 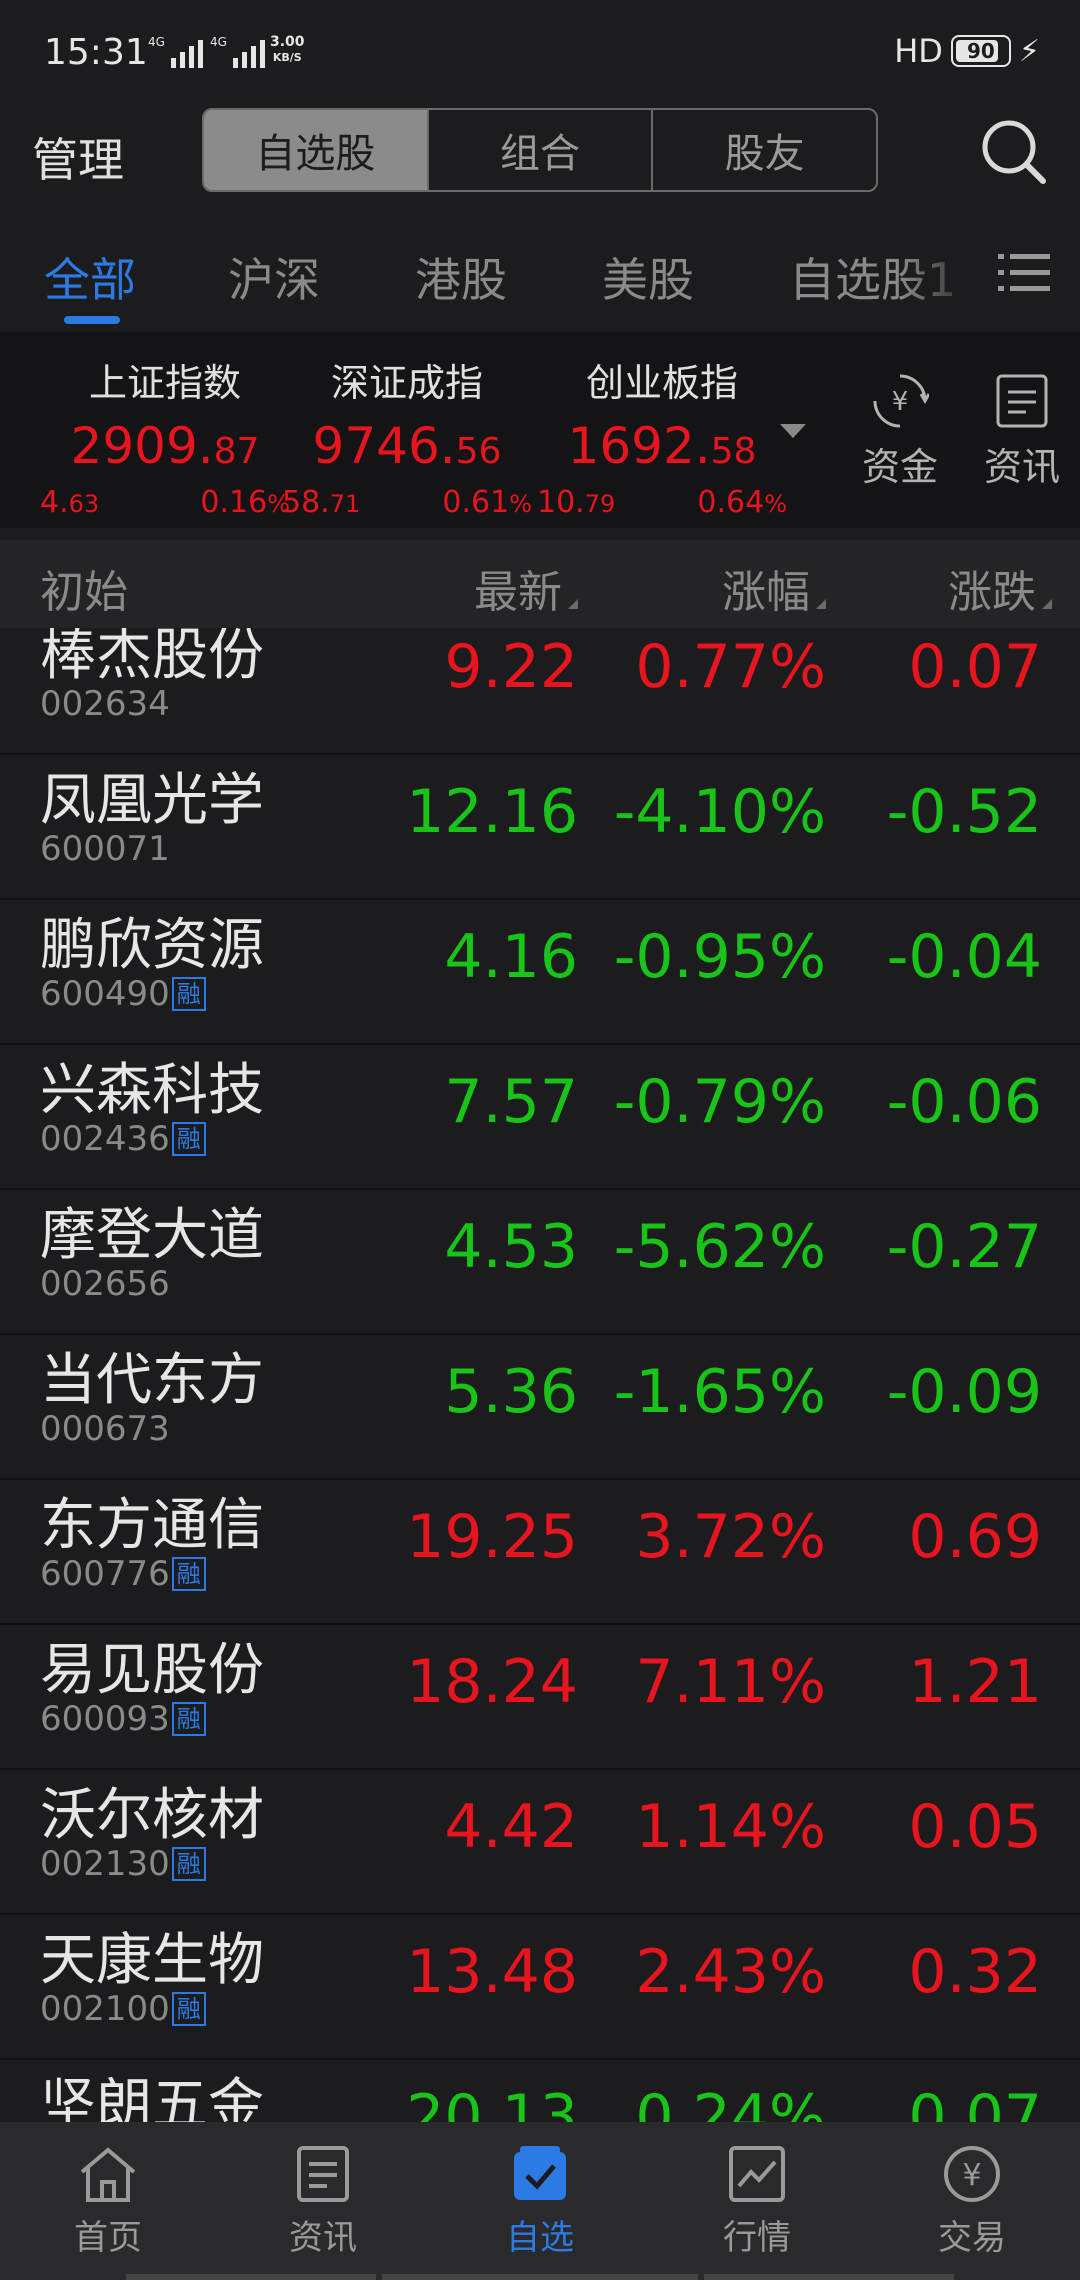 What do you see at coordinates (105, 1284) in the screenshot?
I see `stock-code: 002656` at bounding box center [105, 1284].